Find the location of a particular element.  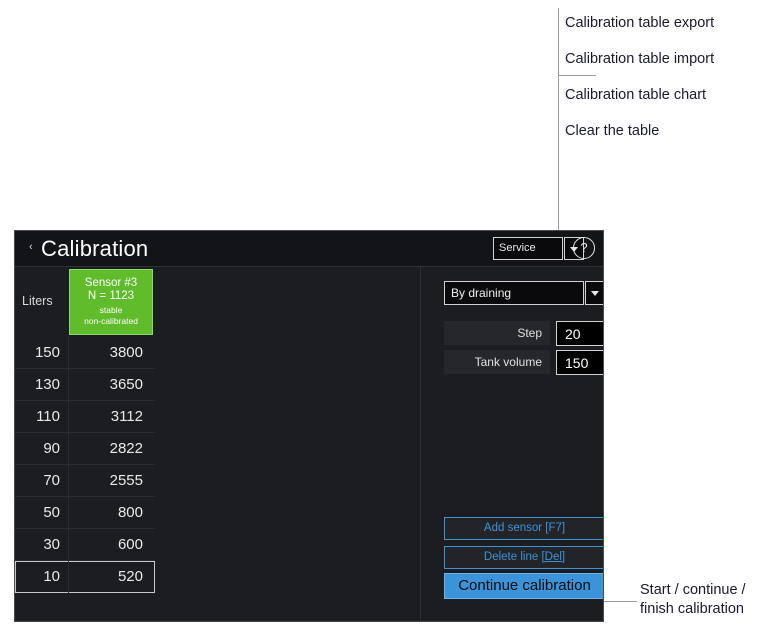

tank-volume-label: Tank volume is located at coordinates (497, 362).